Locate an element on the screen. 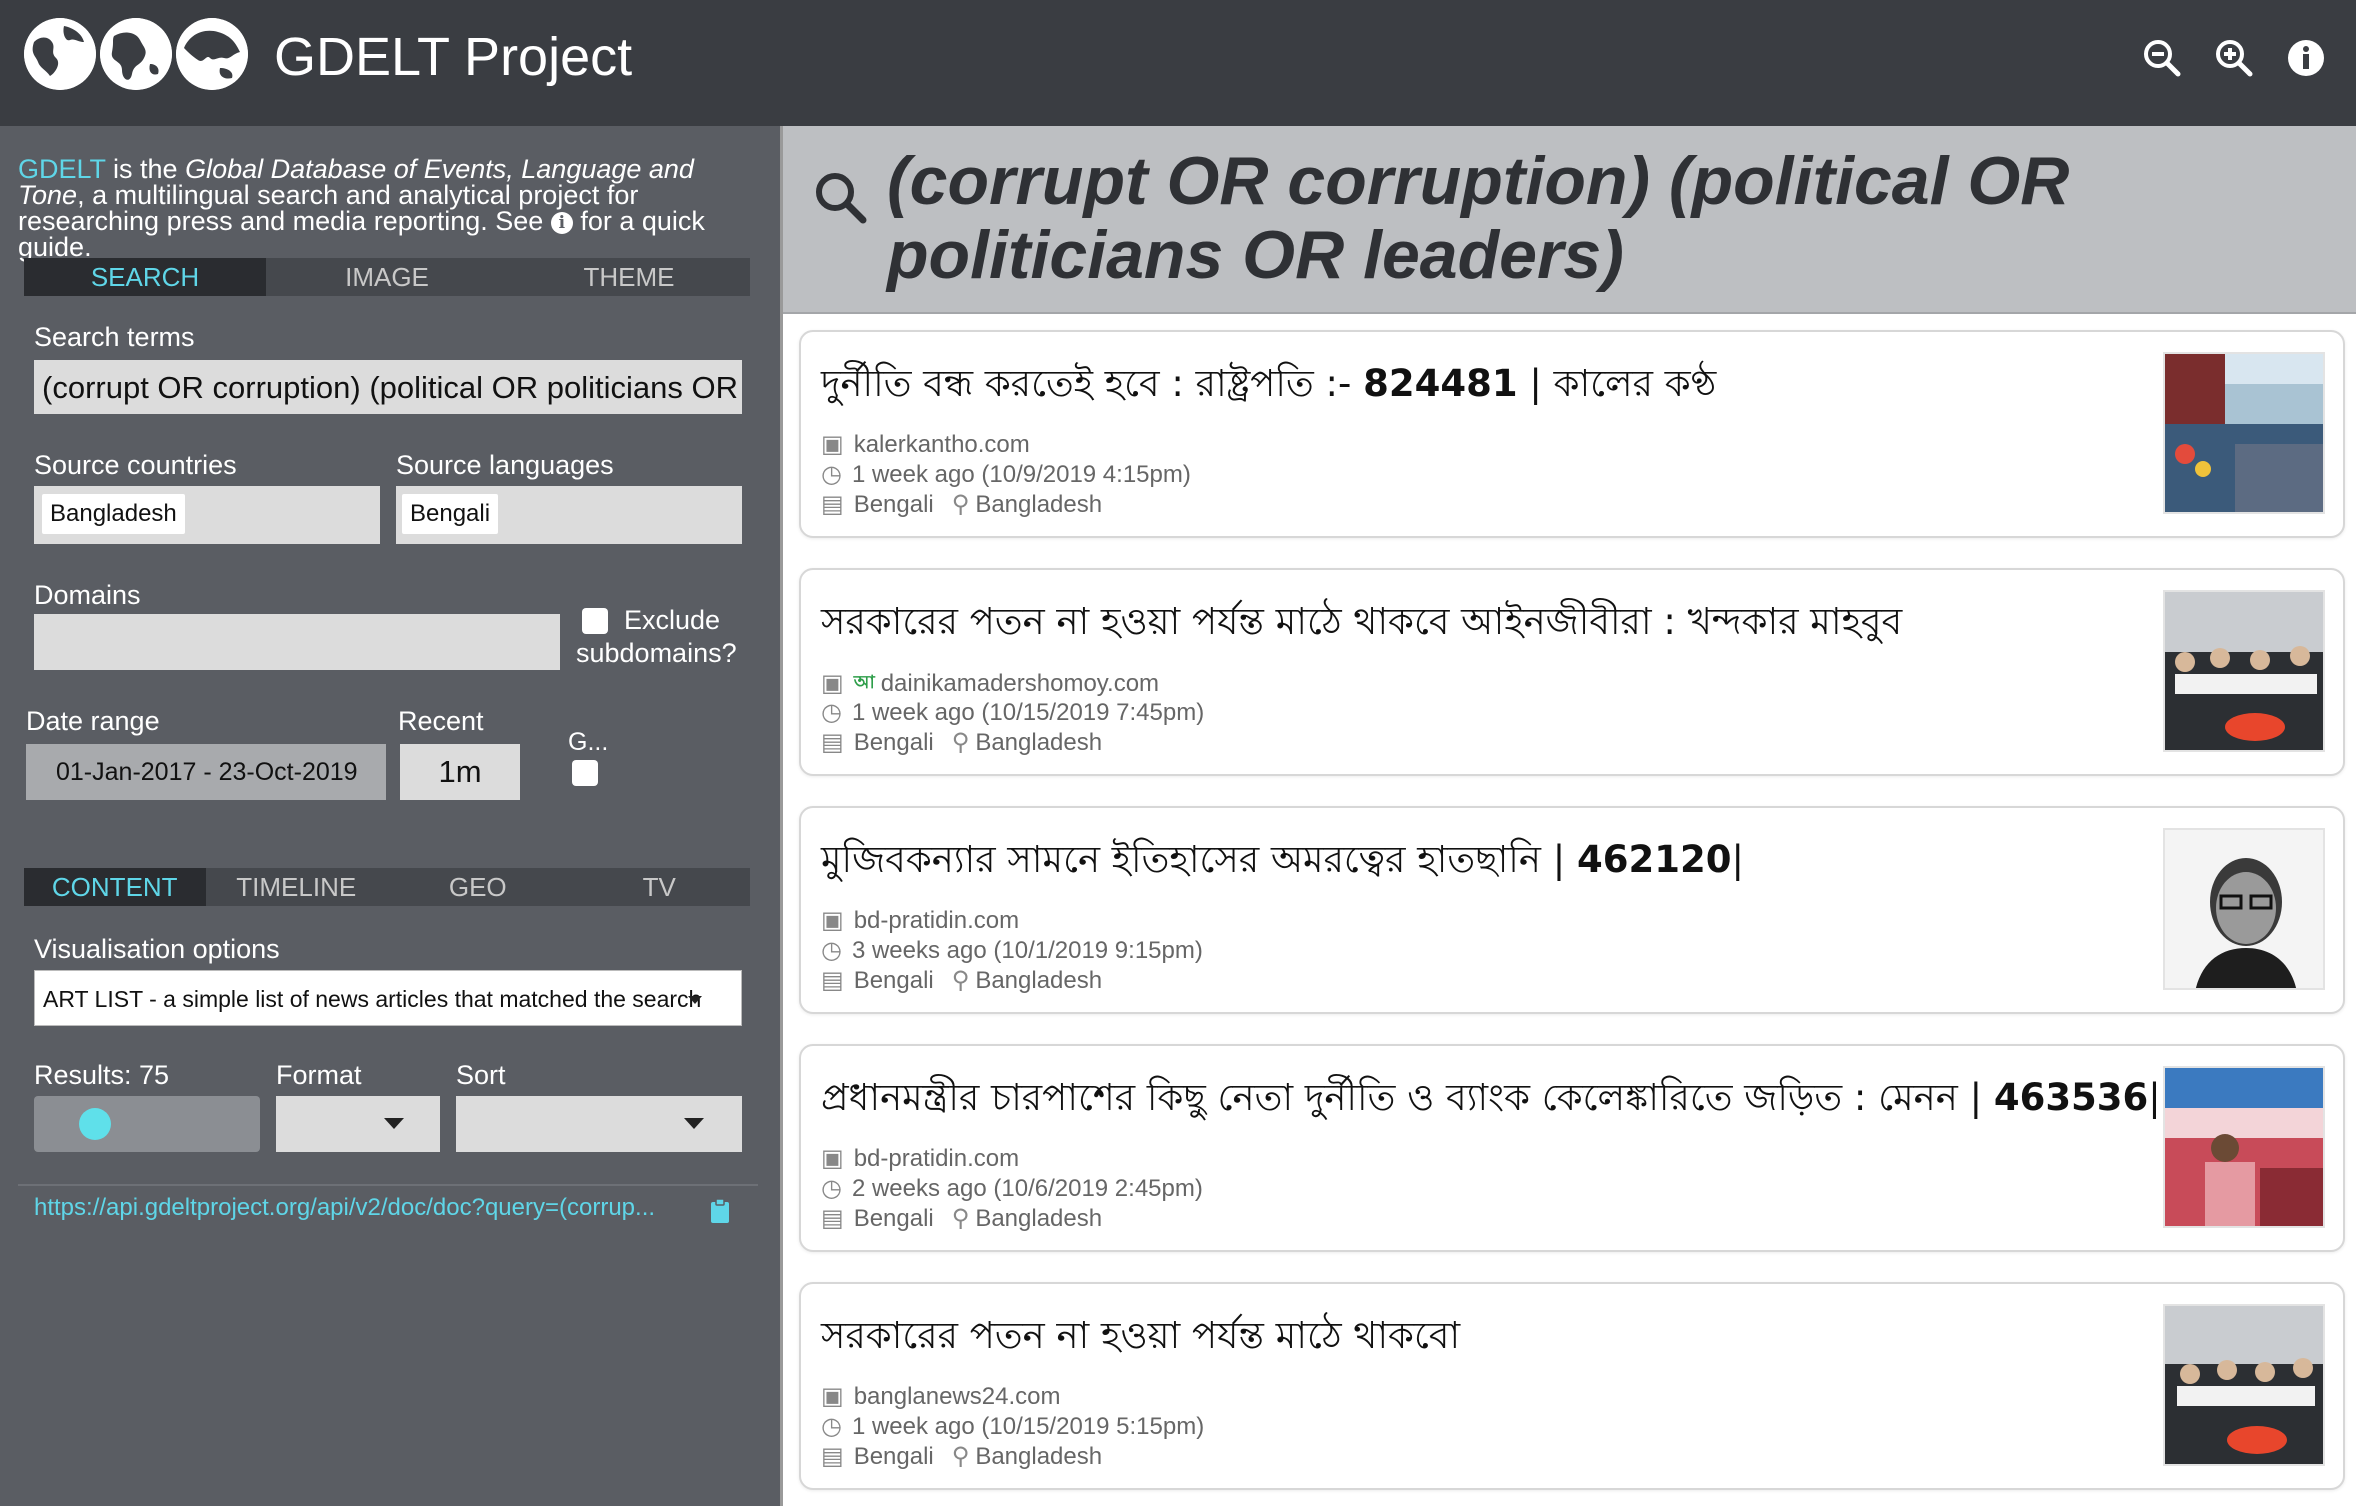  gdelt-logo is located at coordinates (136, 54).